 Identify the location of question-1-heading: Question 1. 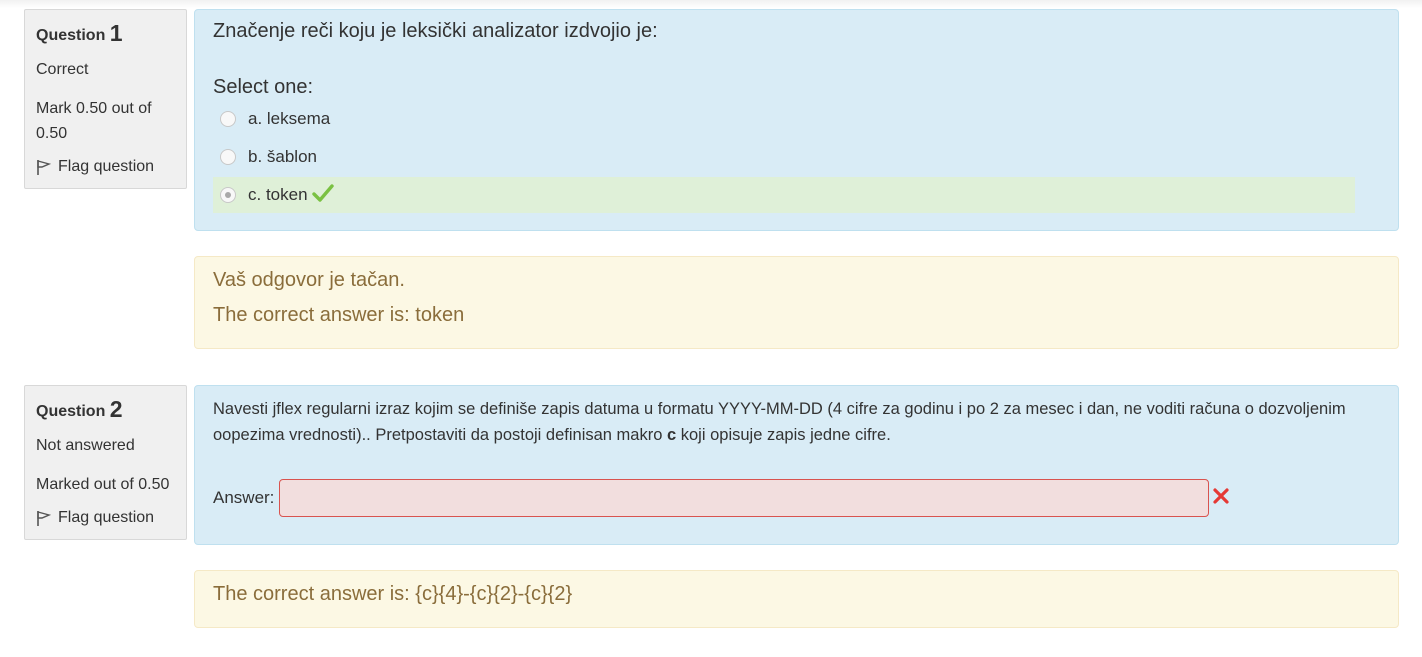
(105, 34).